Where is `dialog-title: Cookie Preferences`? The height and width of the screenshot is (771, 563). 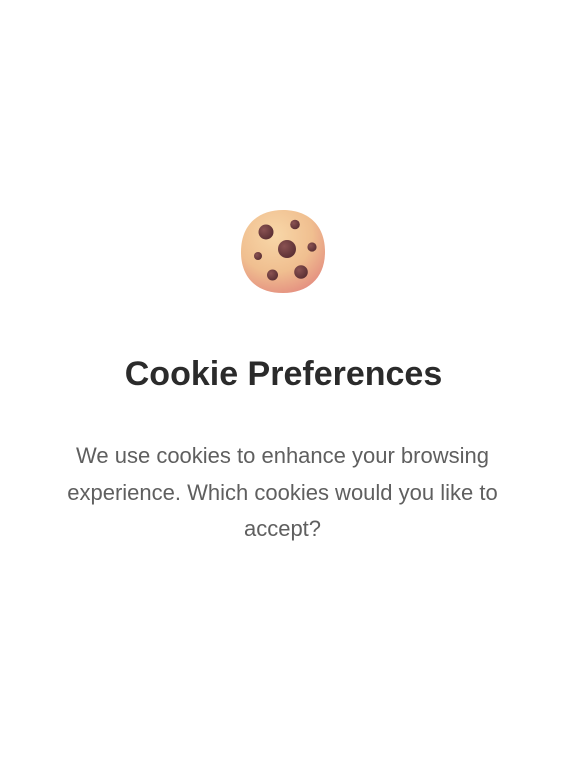 dialog-title: Cookie Preferences is located at coordinates (283, 374).